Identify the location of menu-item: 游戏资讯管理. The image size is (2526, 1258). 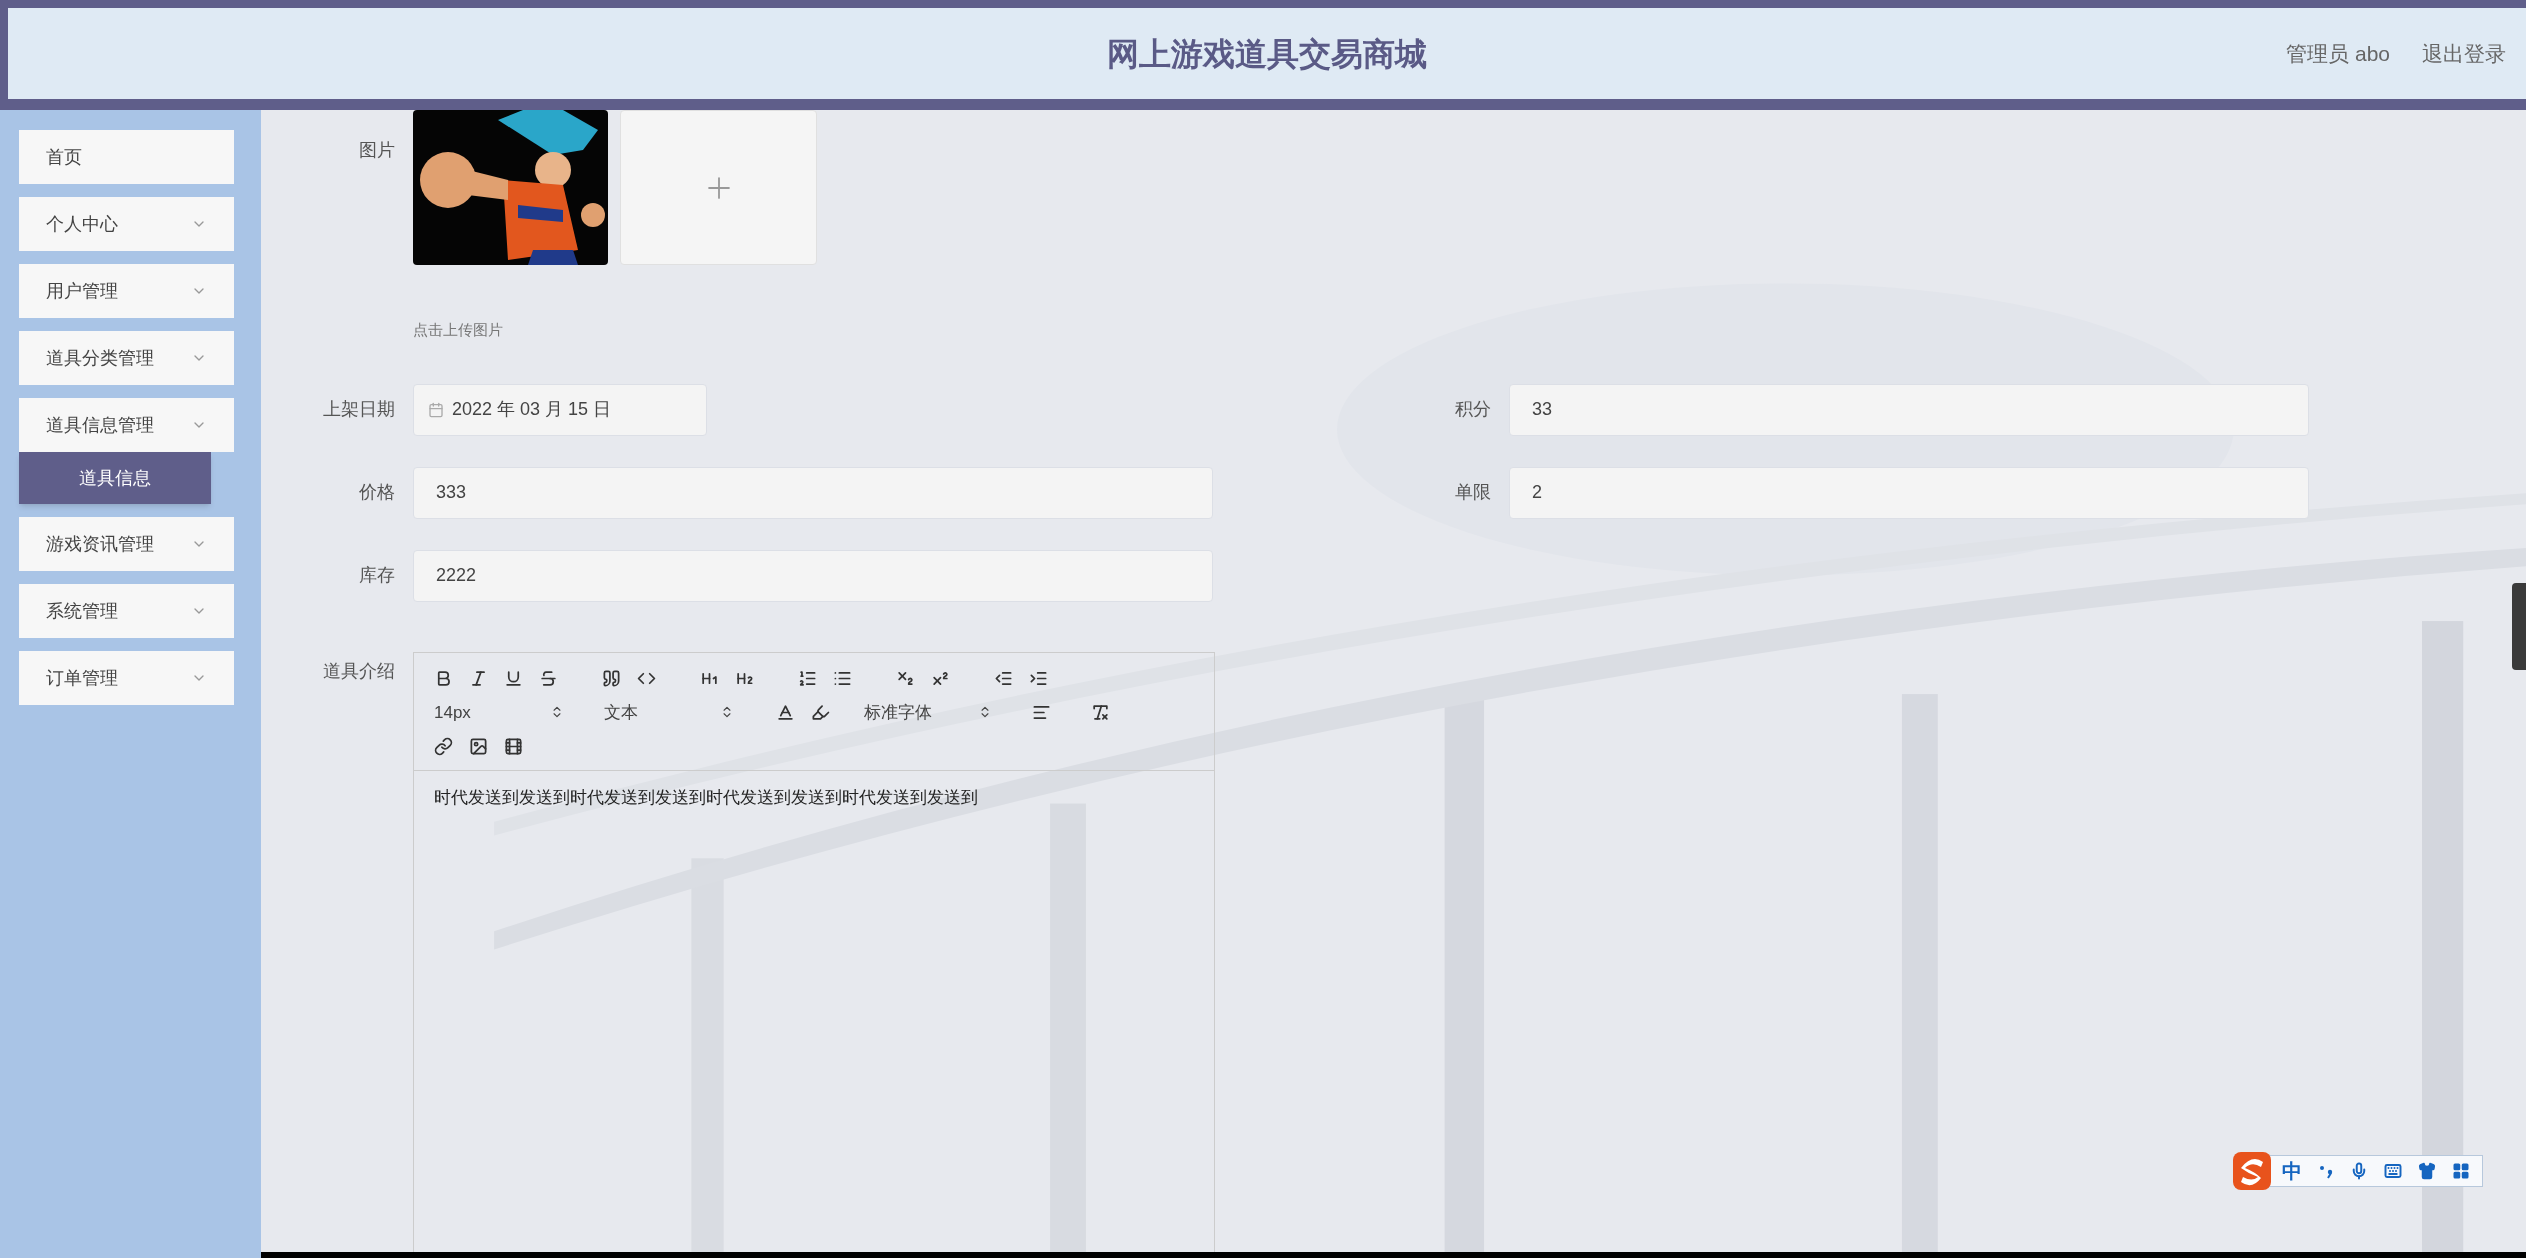
(126, 544).